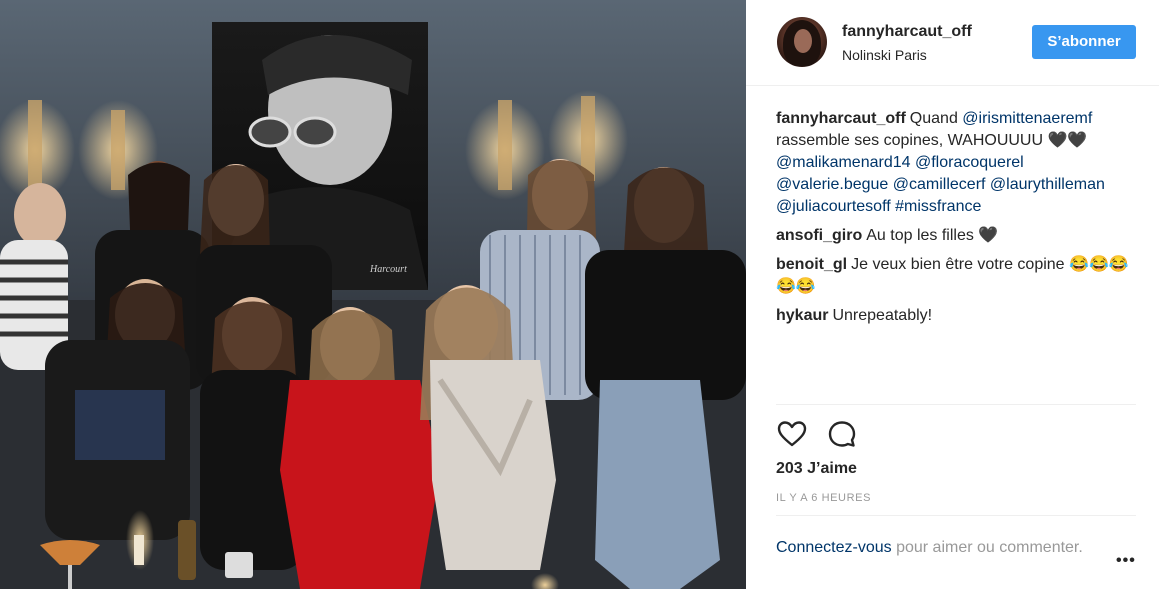 Image resolution: width=1159 pixels, height=589 pixels. What do you see at coordinates (939, 184) in the screenshot?
I see `mention-link: @camillecerf` at bounding box center [939, 184].